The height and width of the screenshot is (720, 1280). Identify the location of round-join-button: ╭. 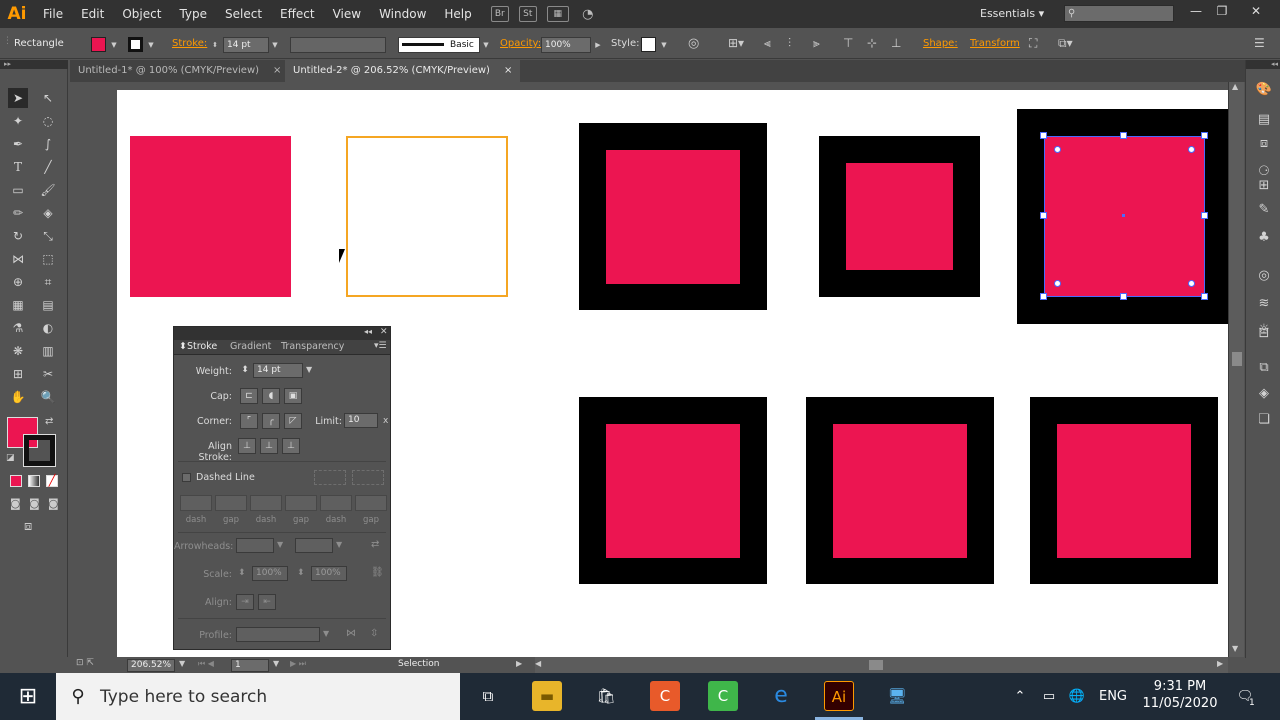
(271, 421).